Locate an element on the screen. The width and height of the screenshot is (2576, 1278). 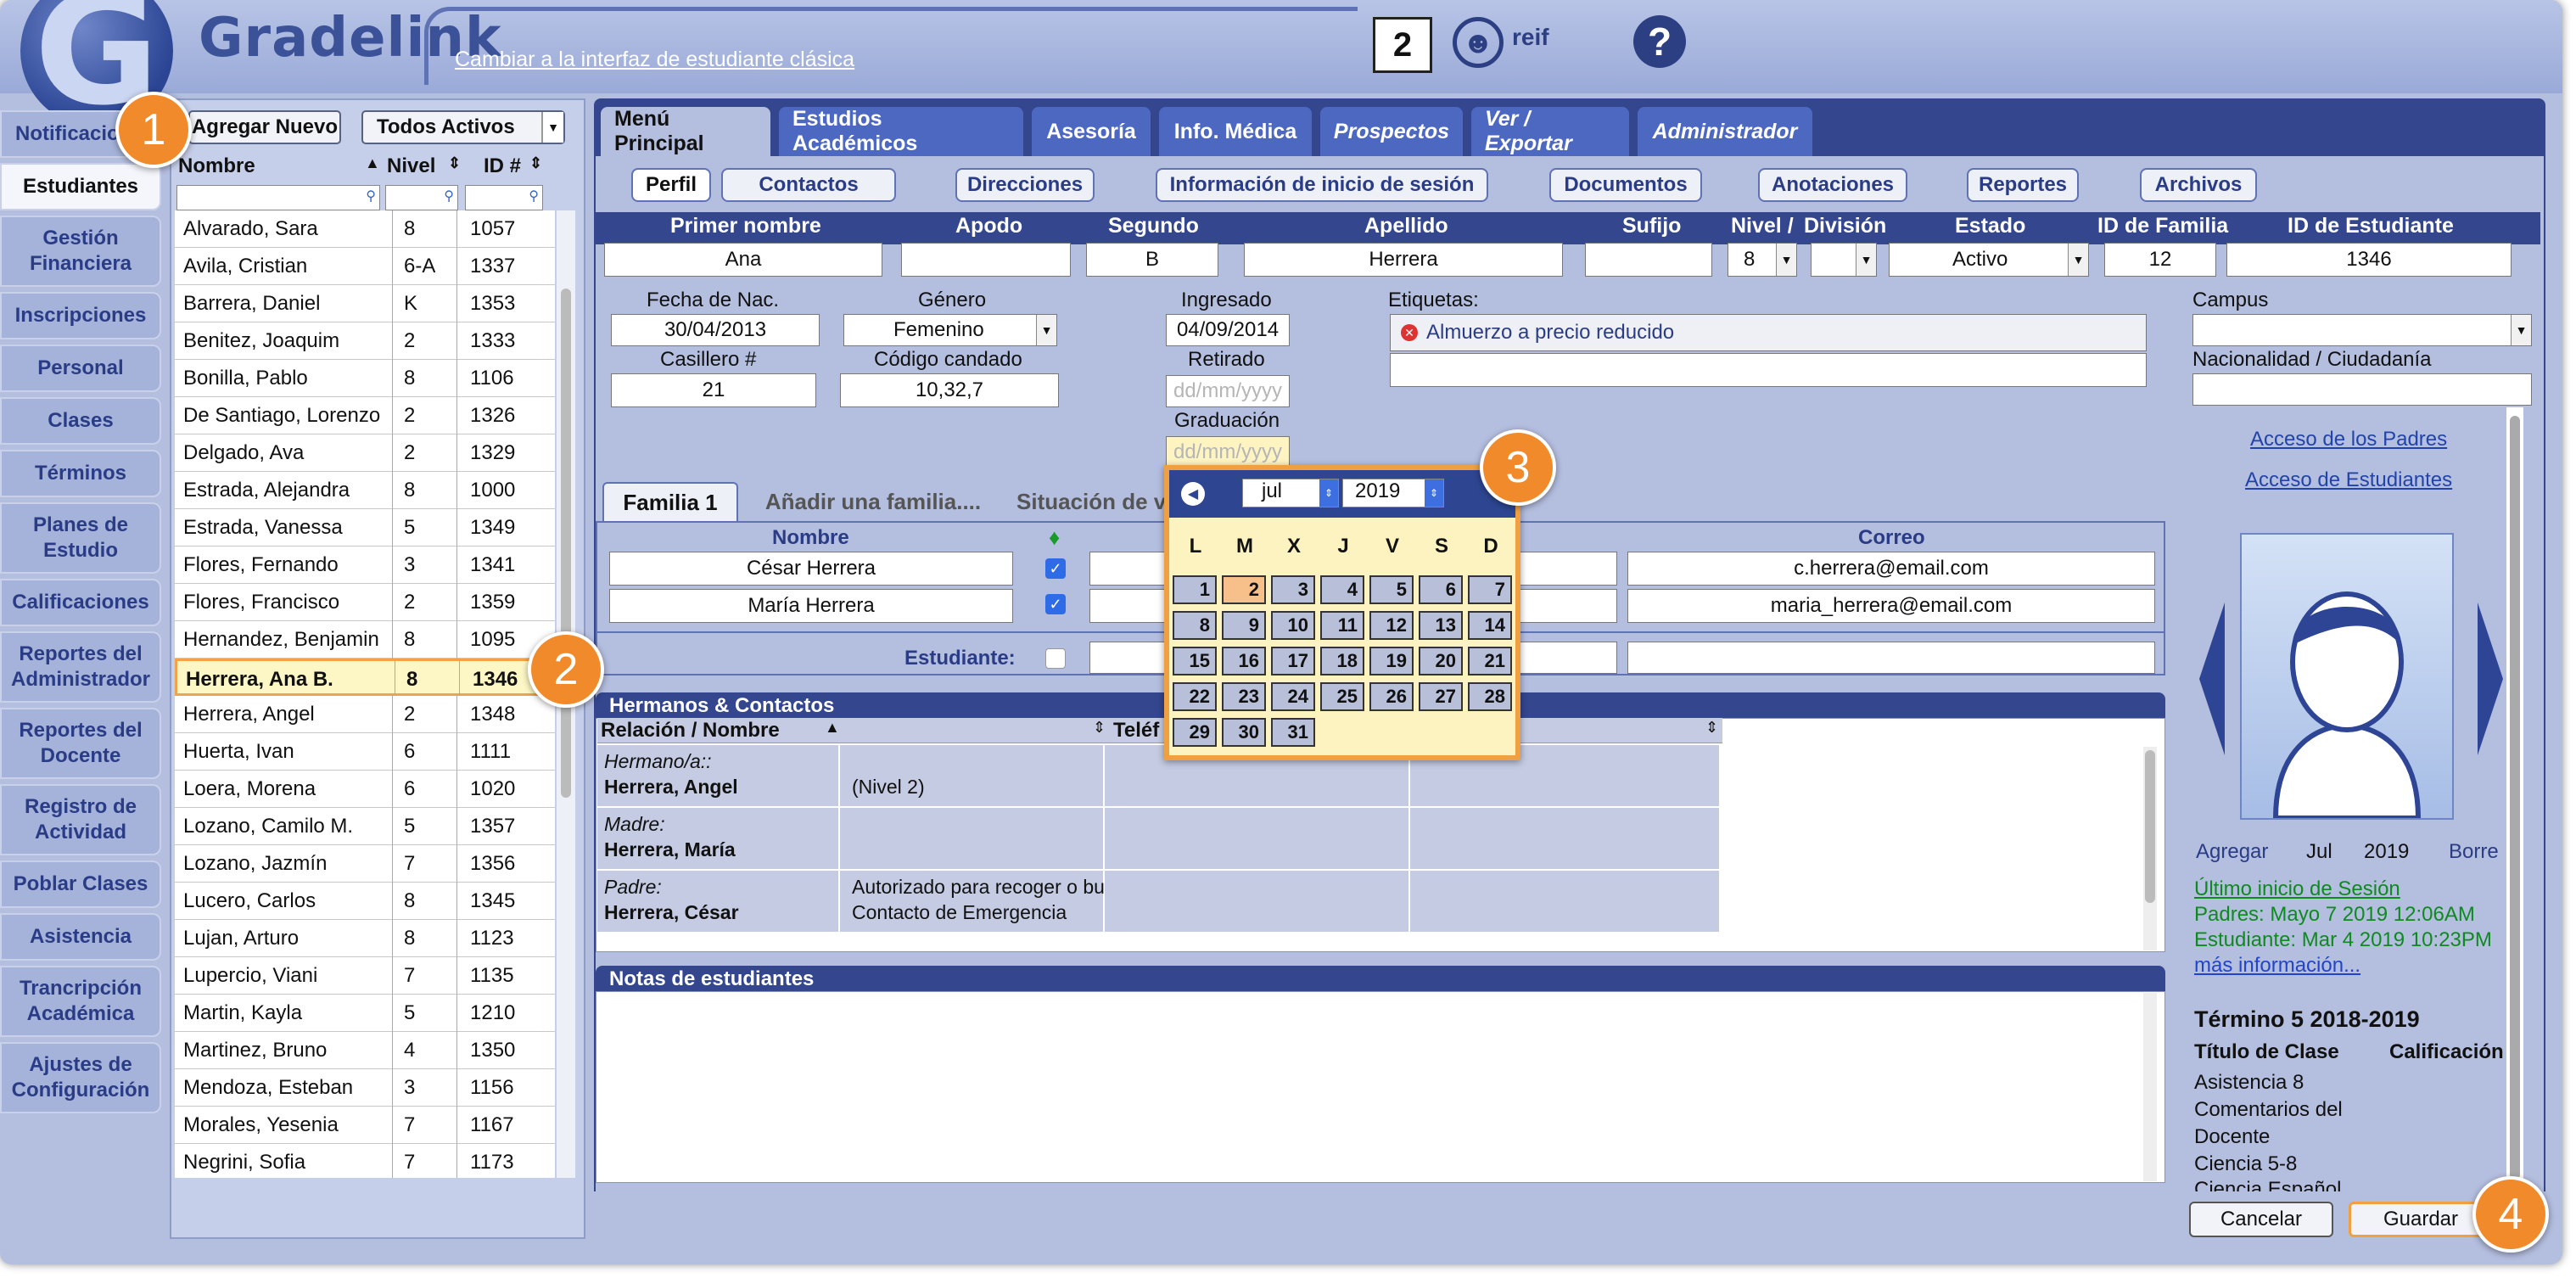
student-row: Martinez, Bruno 4 1350 is located at coordinates (365, 1050).